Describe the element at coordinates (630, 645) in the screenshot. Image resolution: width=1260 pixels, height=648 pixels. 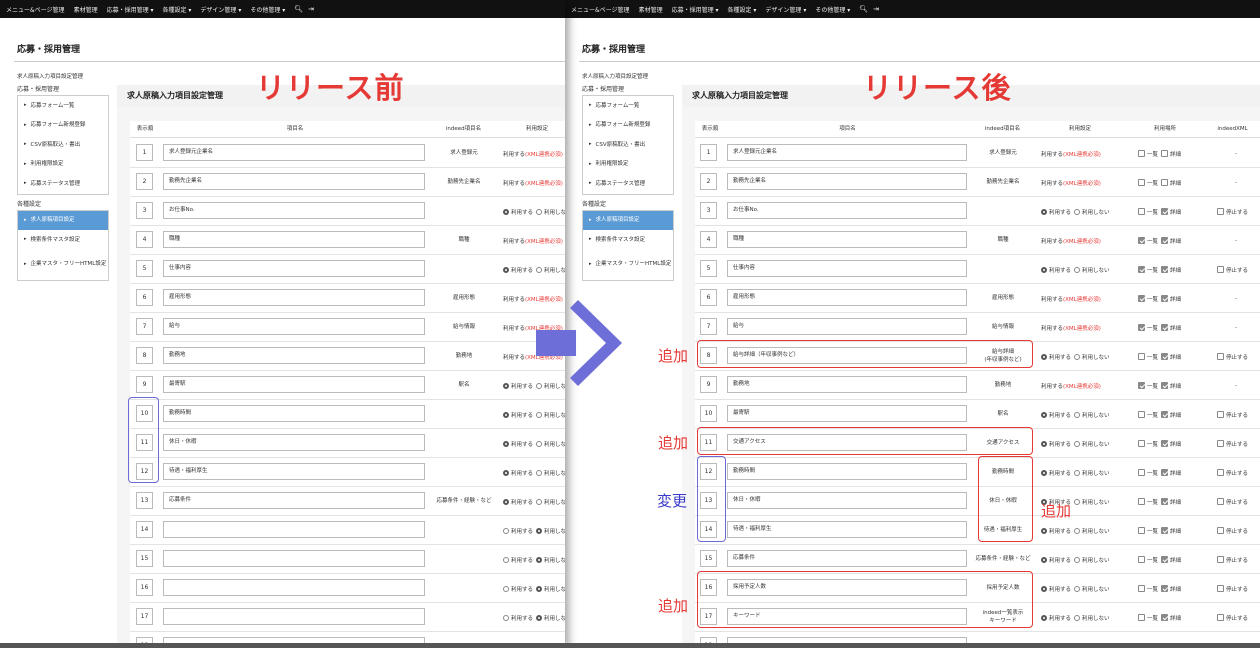
I see `bottom-scrollbar` at that location.